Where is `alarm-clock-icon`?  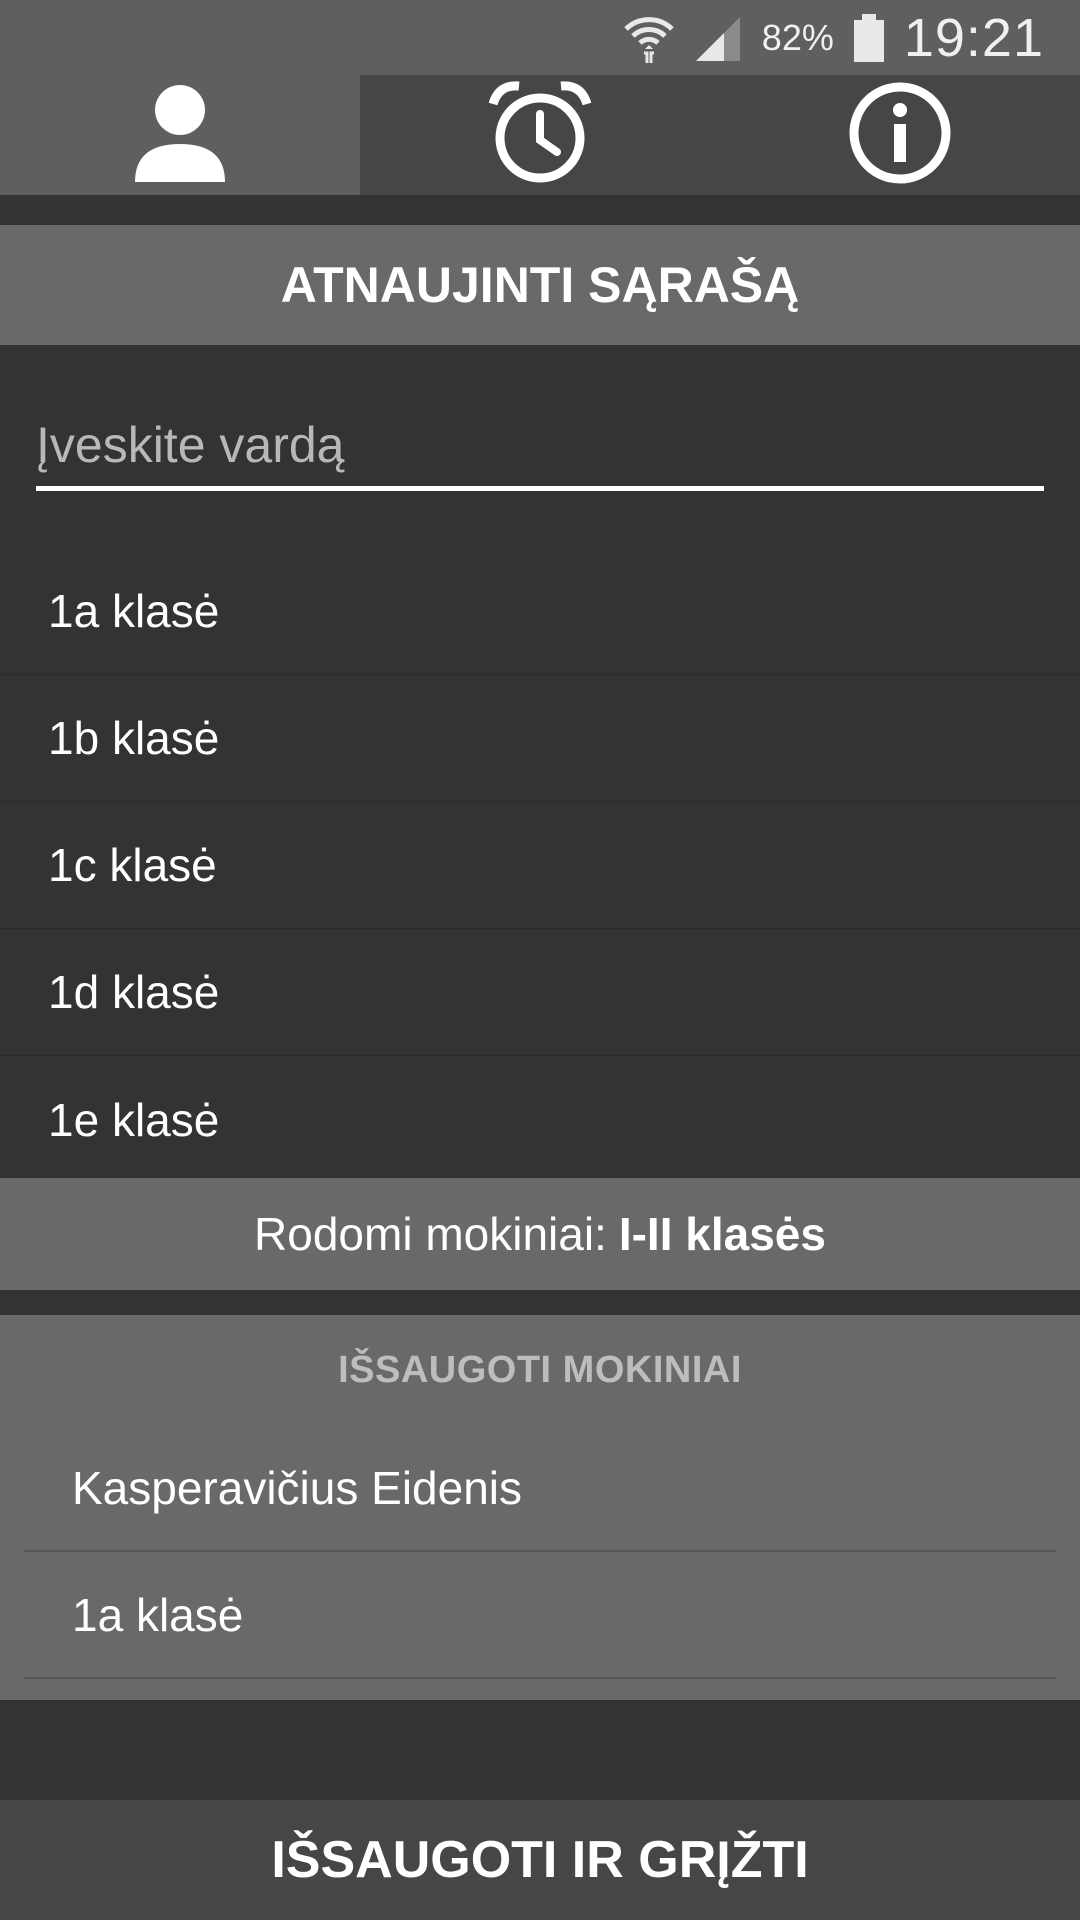 alarm-clock-icon is located at coordinates (540, 135).